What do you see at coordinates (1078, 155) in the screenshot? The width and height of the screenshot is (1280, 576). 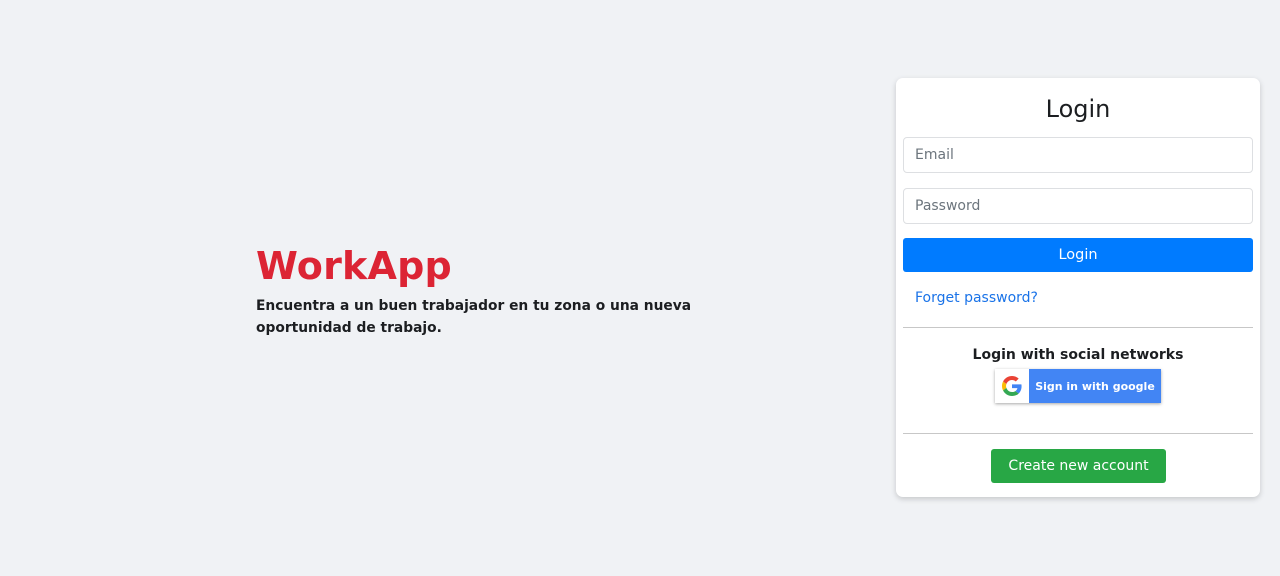 I see `email-field` at bounding box center [1078, 155].